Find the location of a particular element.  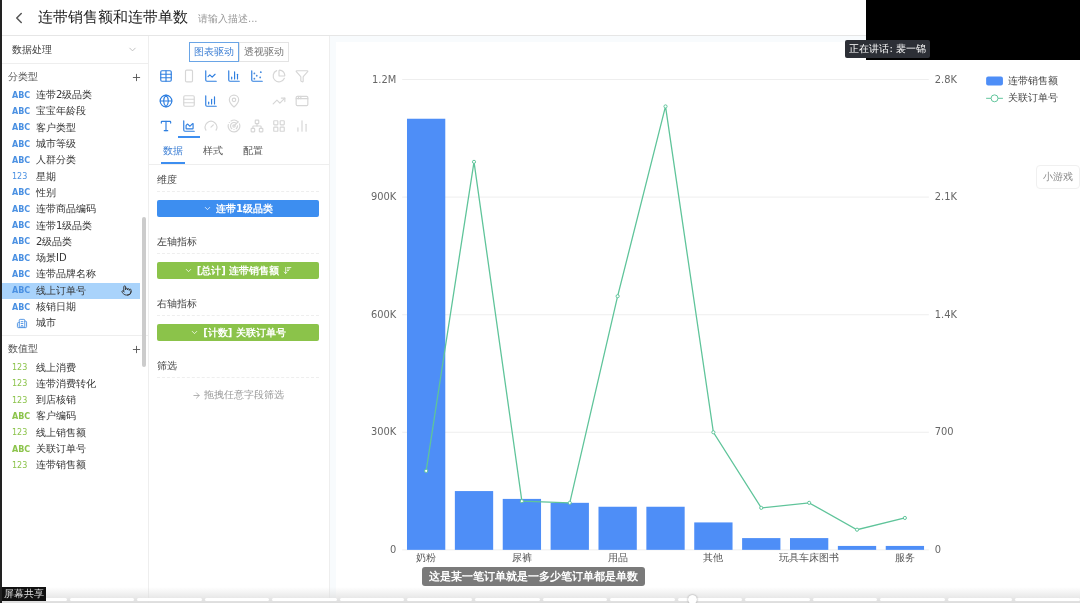

text-icon is located at coordinates (166, 126).